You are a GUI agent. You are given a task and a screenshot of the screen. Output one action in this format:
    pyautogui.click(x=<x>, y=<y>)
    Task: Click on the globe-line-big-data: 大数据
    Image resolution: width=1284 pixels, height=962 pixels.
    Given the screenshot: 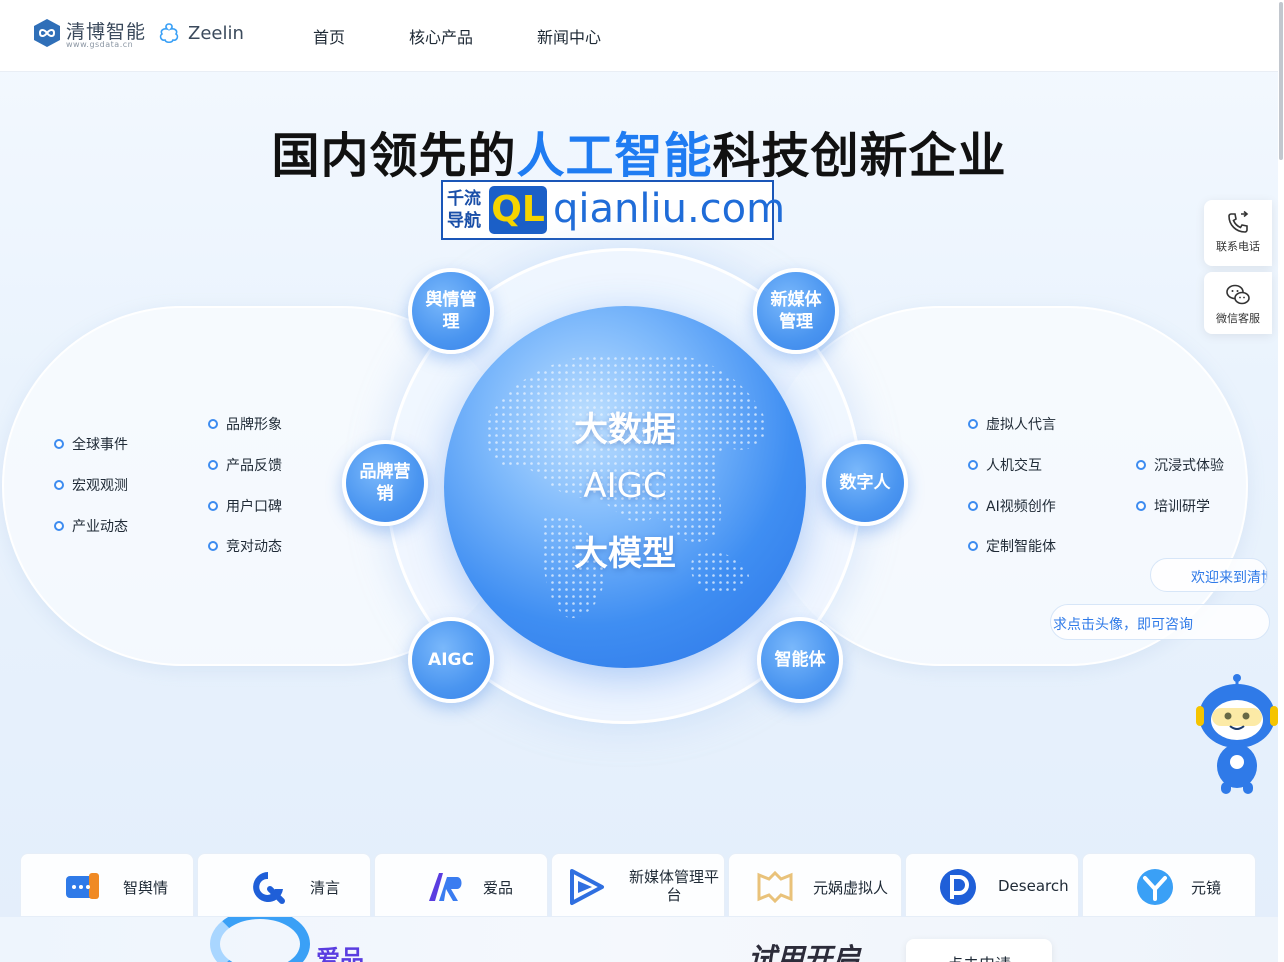 What is the action you would take?
    pyautogui.click(x=625, y=430)
    